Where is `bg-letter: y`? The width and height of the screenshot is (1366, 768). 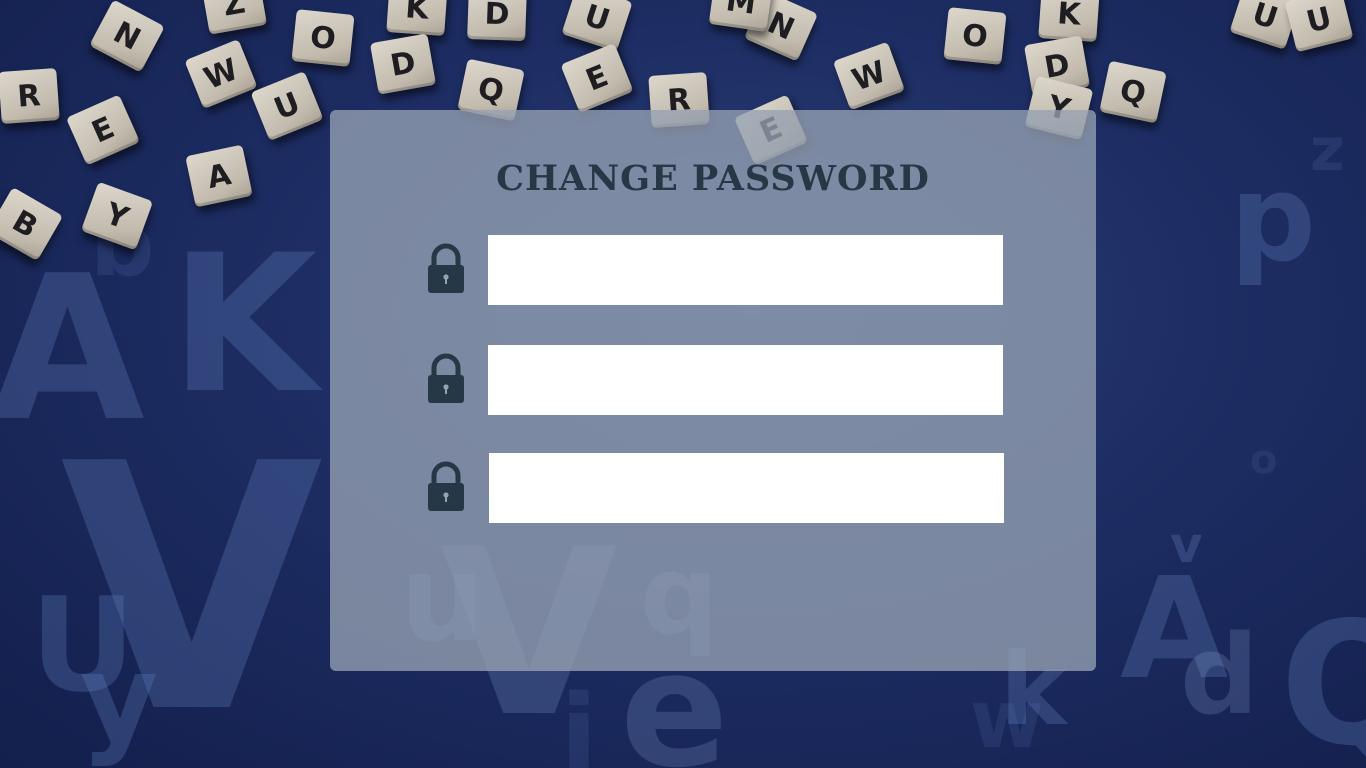
bg-letter: y is located at coordinates (119, 699).